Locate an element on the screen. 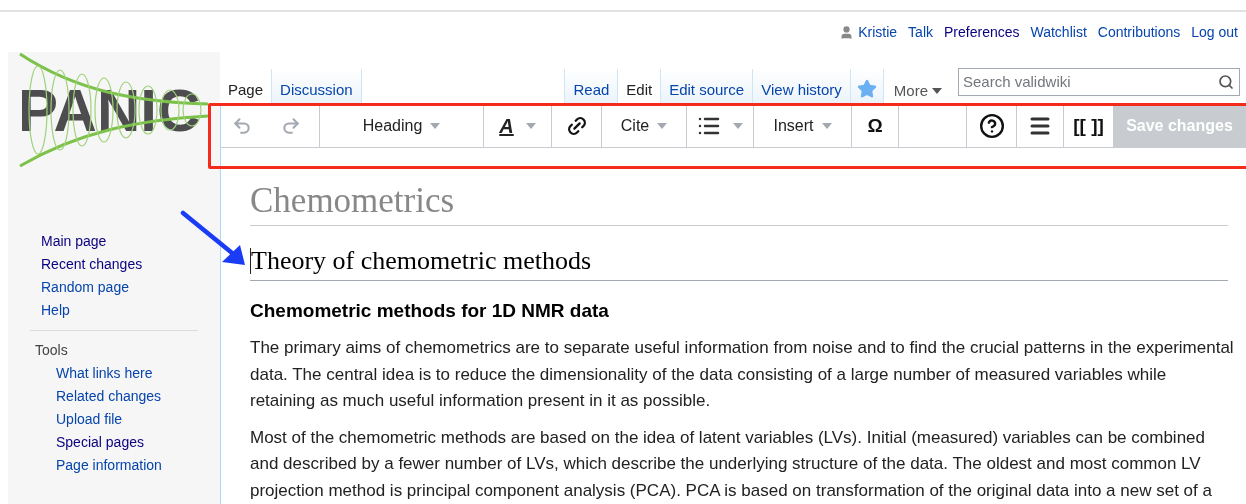 This screenshot has height=504, width=1246. view-tab: View history is located at coordinates (801, 86).